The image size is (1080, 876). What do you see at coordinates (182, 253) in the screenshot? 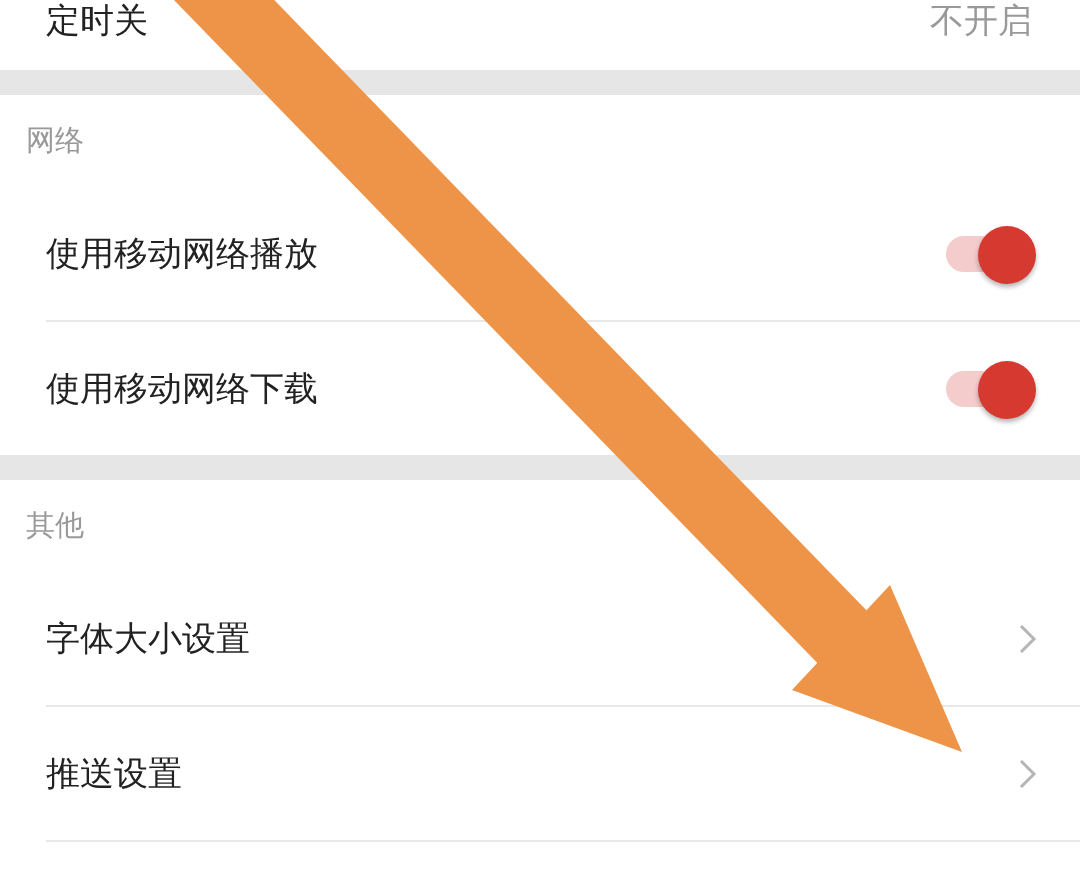
I see `setting-label: 使用移动网络播放` at bounding box center [182, 253].